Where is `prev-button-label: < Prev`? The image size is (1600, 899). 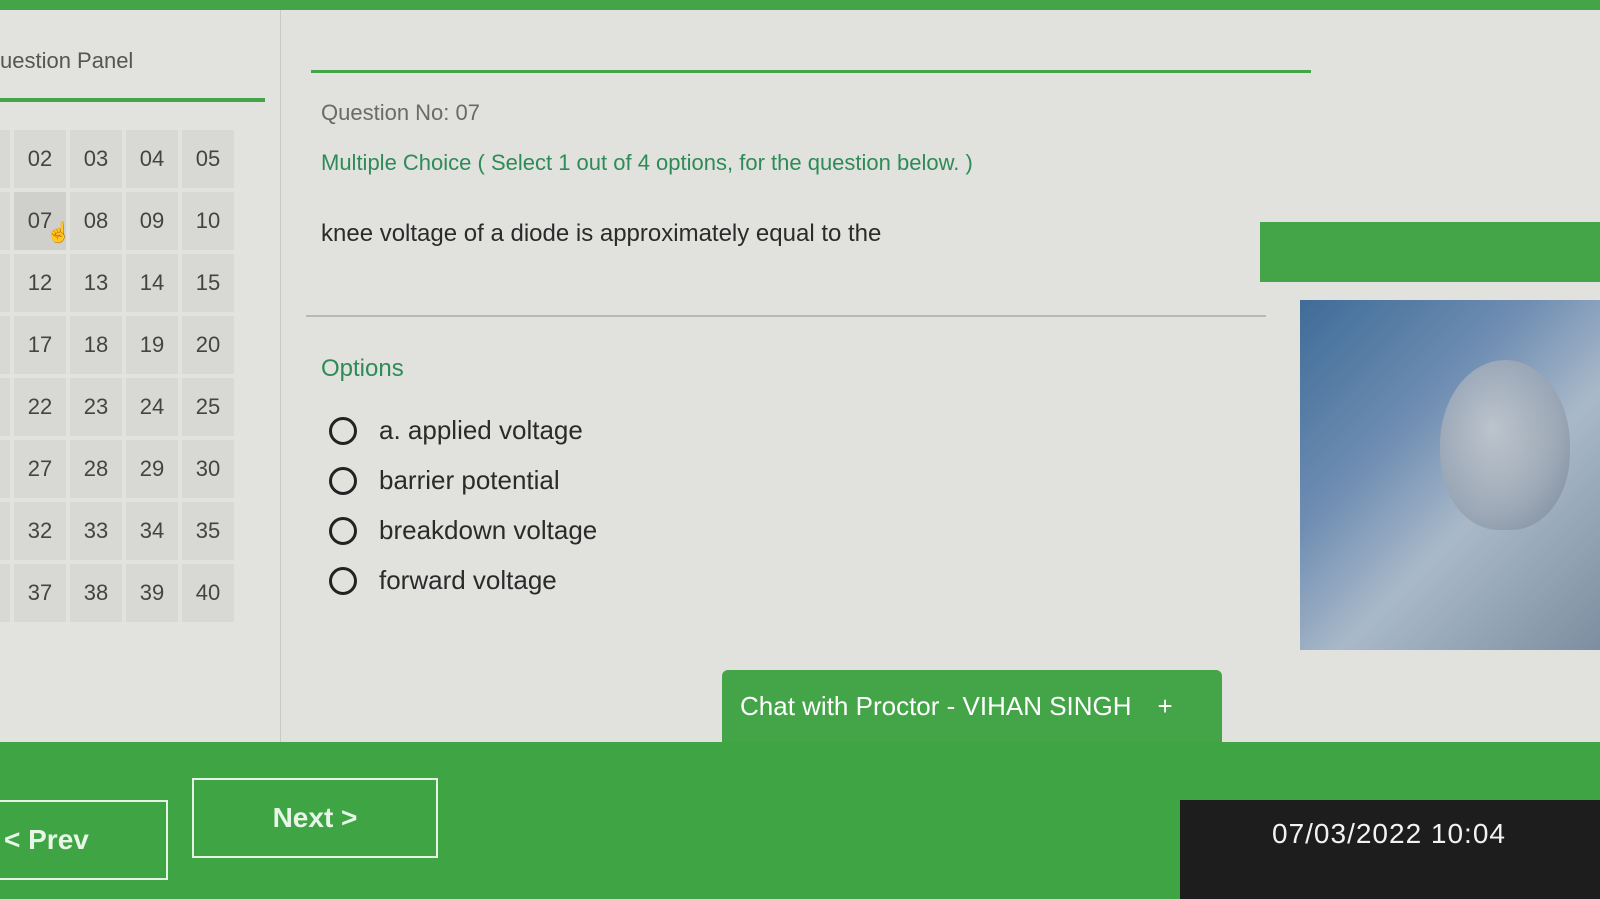
prev-button-label: < Prev is located at coordinates (46, 839).